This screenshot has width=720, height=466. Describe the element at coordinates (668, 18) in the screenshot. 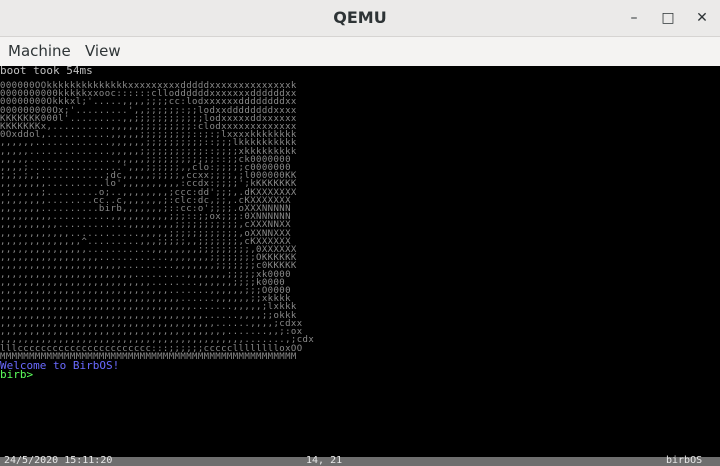

I see `maximize-icon: □` at that location.